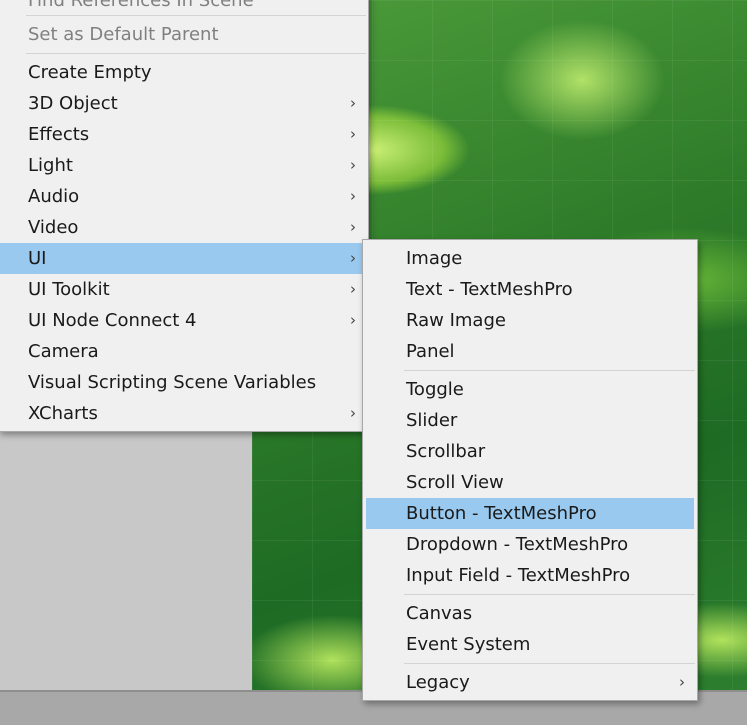  I want to click on menu-item-set-default-parent: Set as Default Parent, so click(123, 34).